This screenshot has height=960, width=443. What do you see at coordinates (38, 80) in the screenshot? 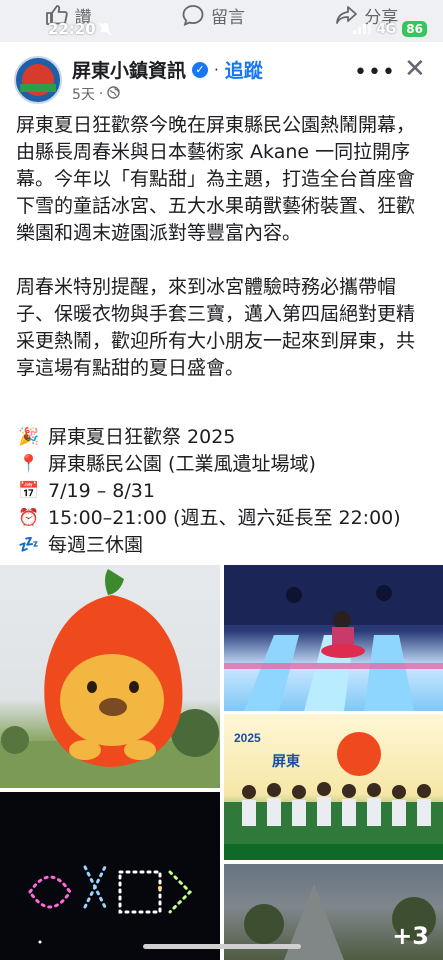
I see `page-avatar` at bounding box center [38, 80].